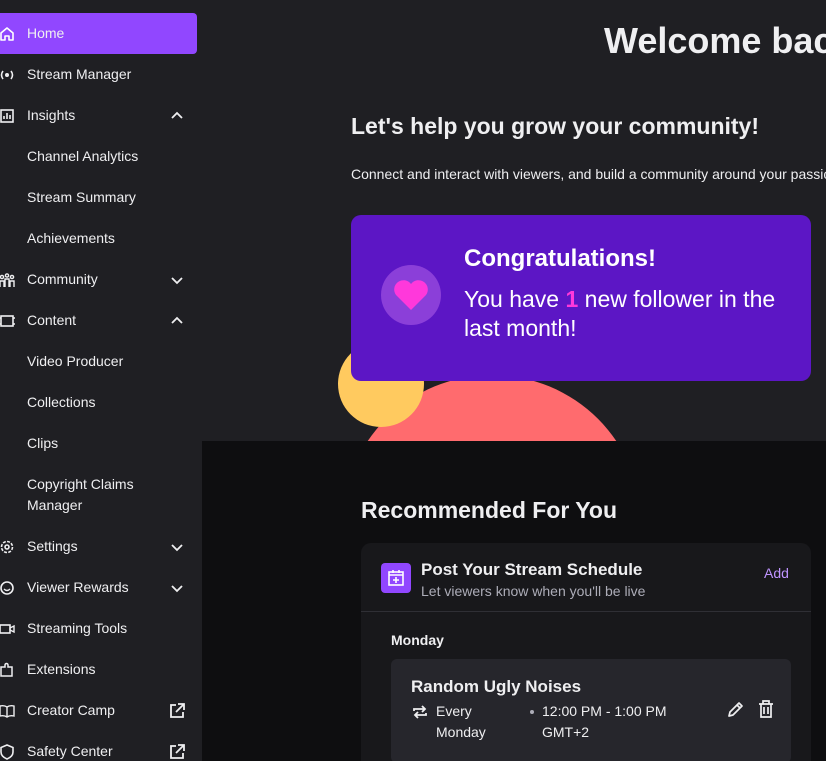  I want to click on divider, so click(586, 611).